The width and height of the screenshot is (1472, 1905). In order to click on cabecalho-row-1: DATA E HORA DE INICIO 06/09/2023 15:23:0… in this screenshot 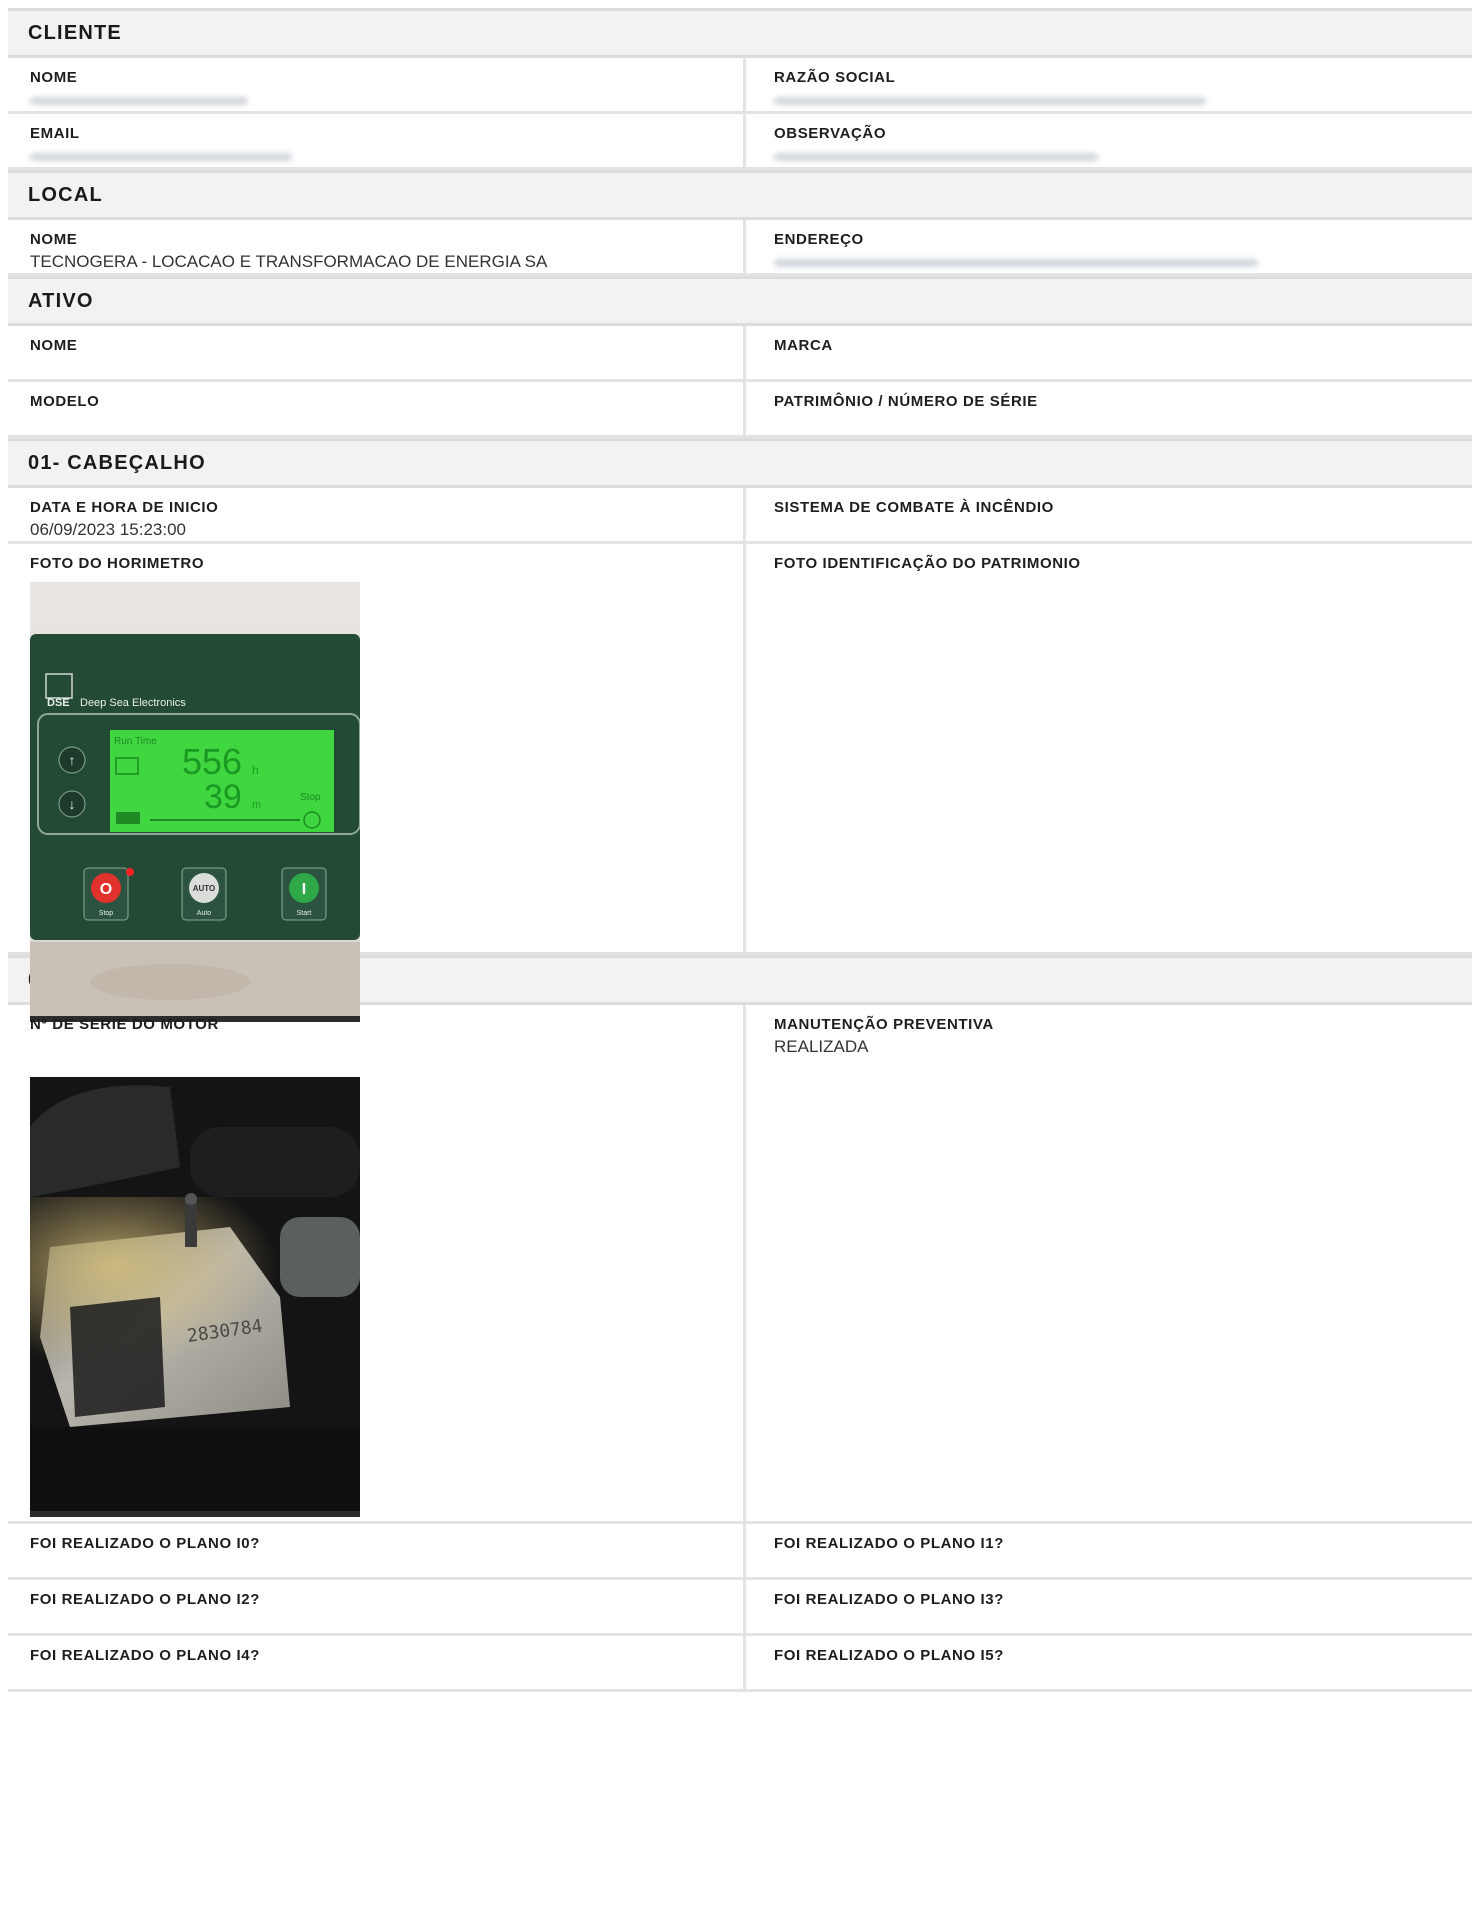, I will do `click(740, 516)`.